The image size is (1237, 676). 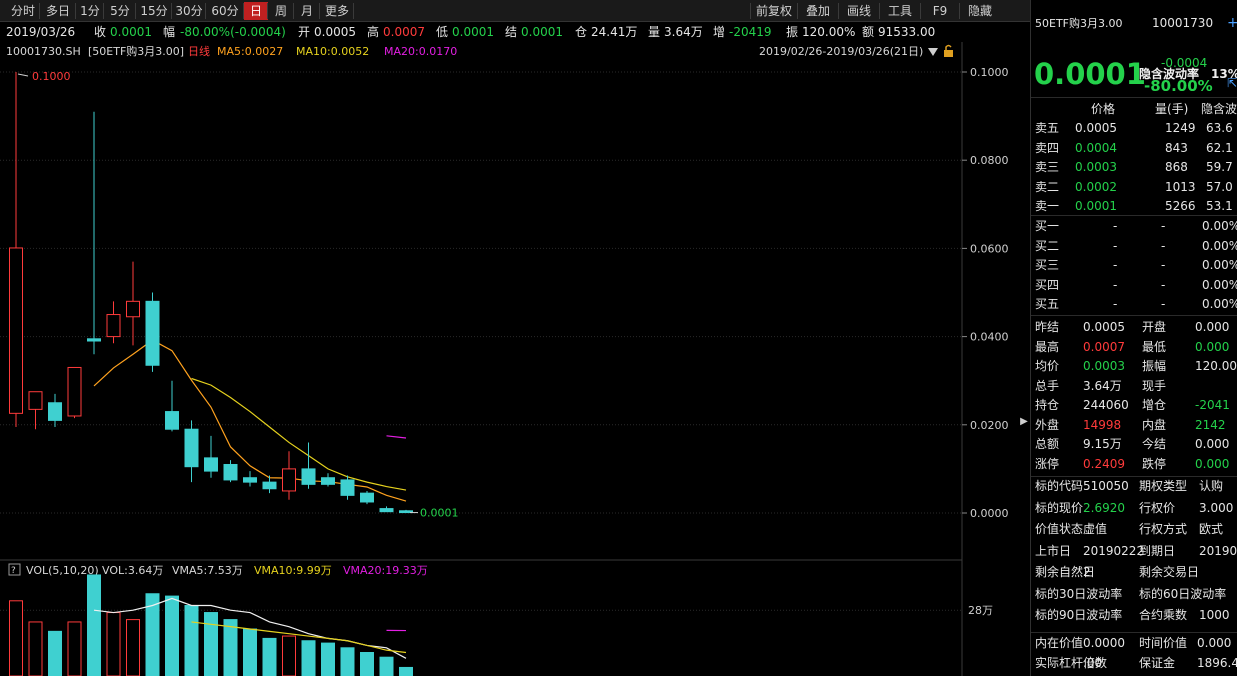 What do you see at coordinates (1102, 444) in the screenshot?
I see `stat-value: 9.15万` at bounding box center [1102, 444].